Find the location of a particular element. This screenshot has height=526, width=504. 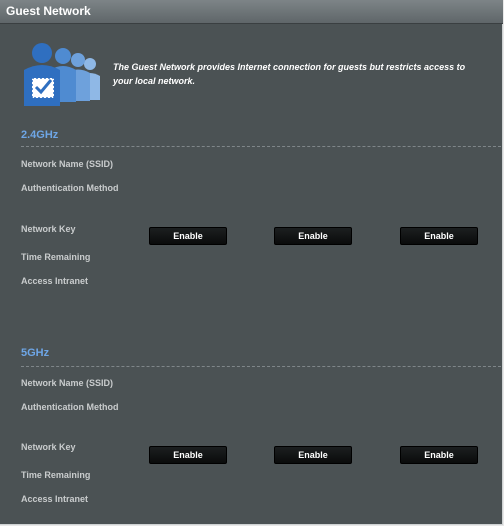

panel-title: Guest Network is located at coordinates (48, 11).